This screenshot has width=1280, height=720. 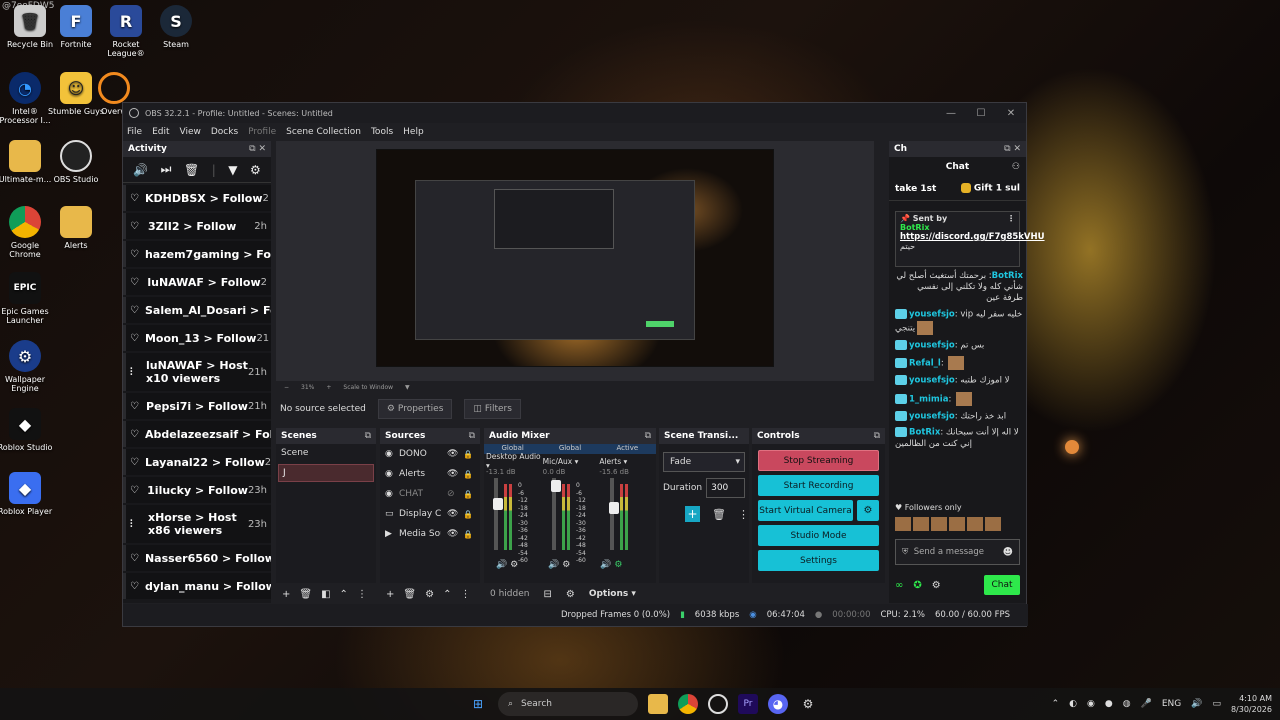 I want to click on channel-alerts: Alerts ▾, so click(x=627, y=461).